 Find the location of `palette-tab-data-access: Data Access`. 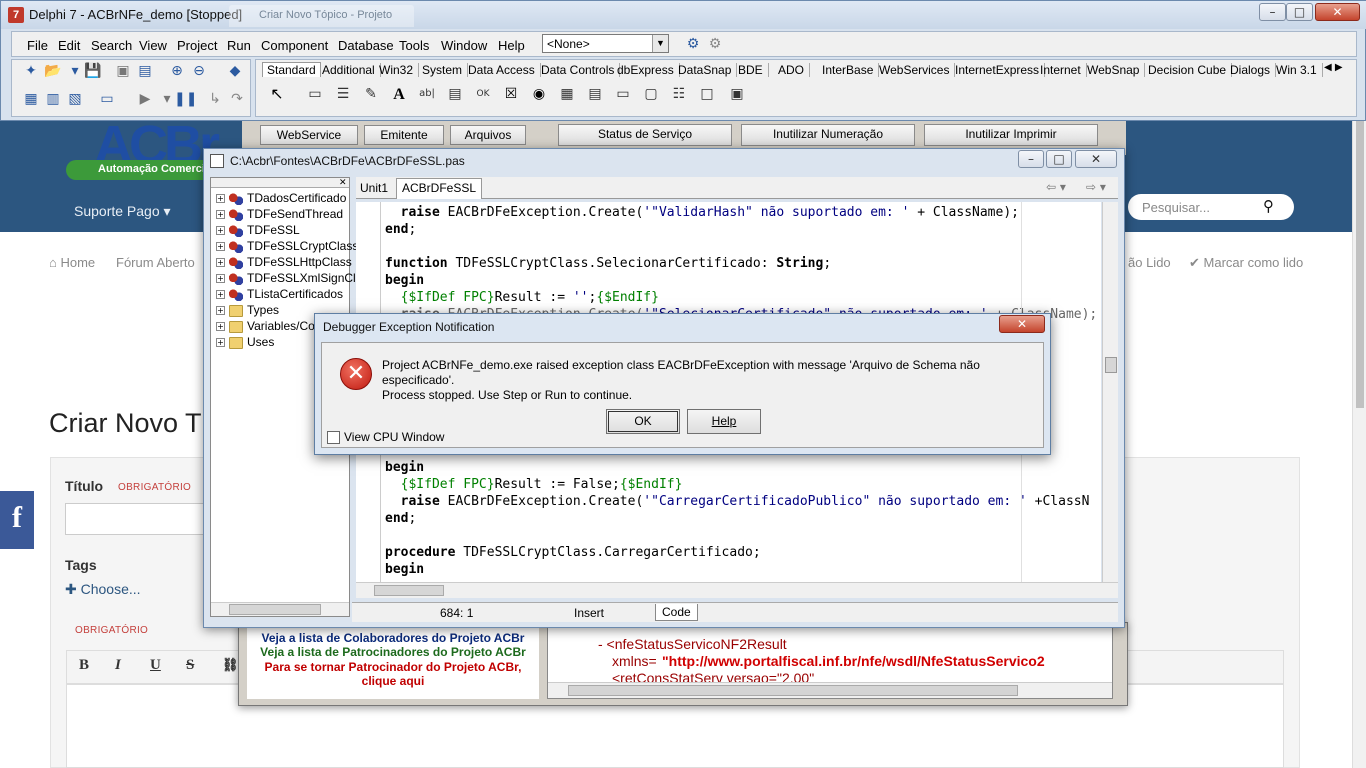

palette-tab-data-access: Data Access is located at coordinates (504, 70).